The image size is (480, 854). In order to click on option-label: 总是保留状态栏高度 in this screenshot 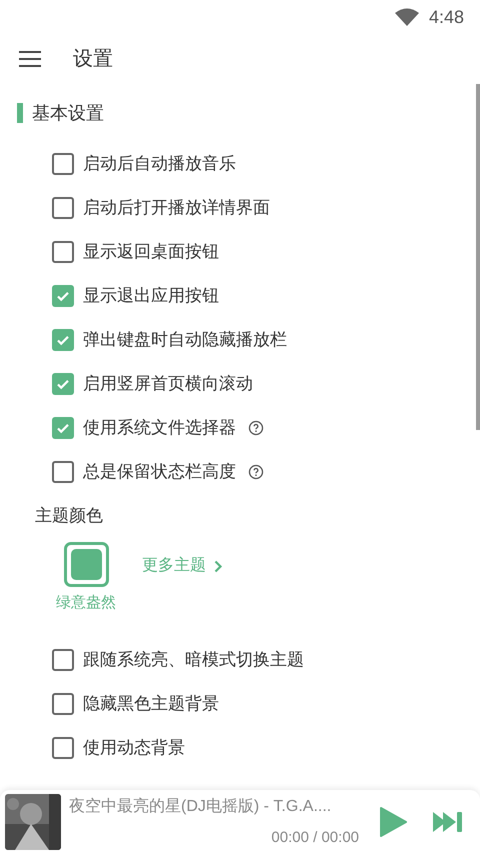, I will do `click(159, 472)`.